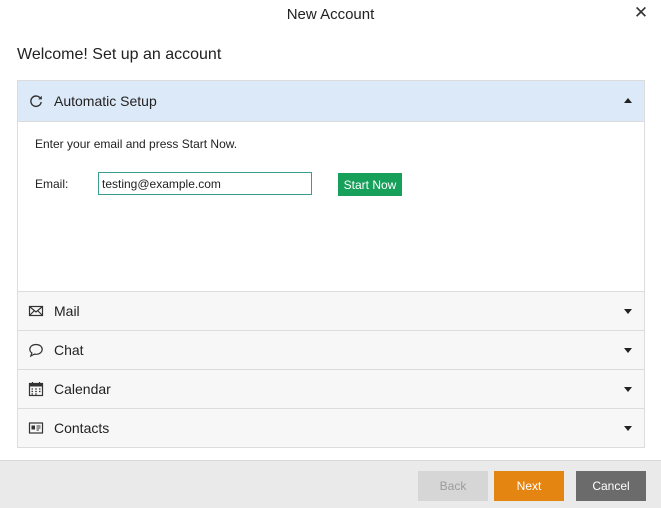  I want to click on window-title: New Account, so click(330, 14).